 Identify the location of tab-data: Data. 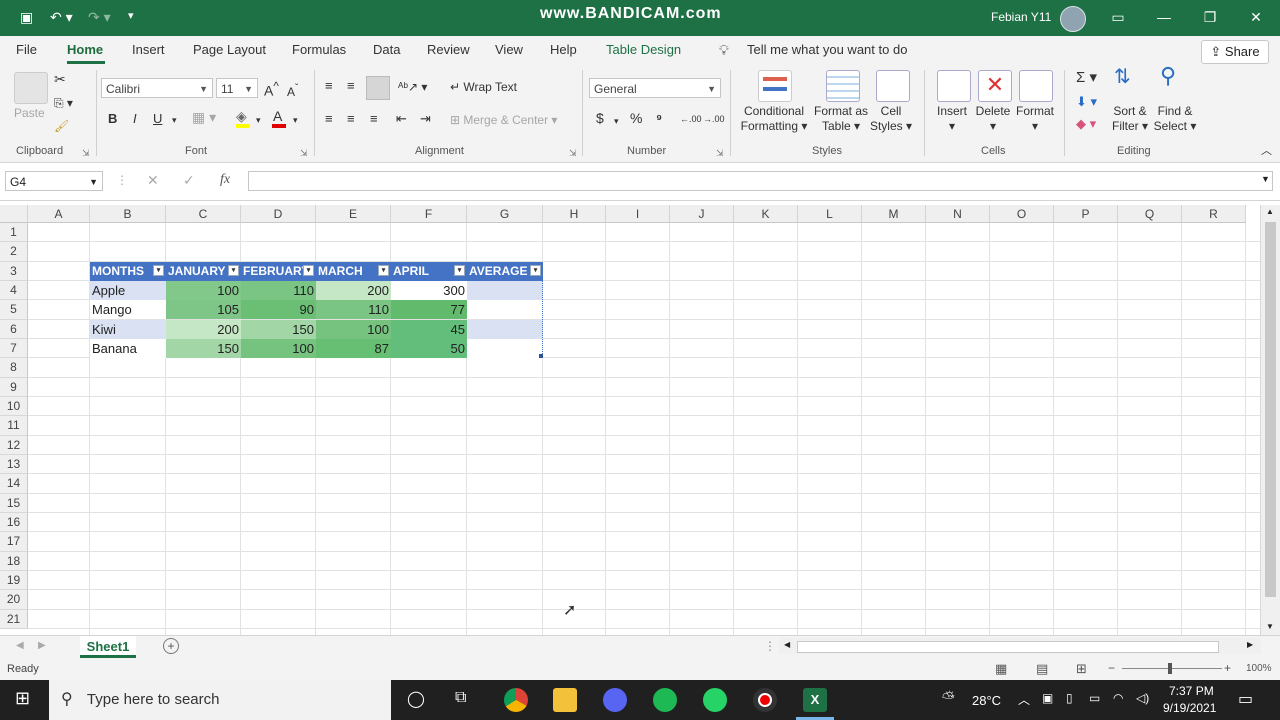
(386, 49).